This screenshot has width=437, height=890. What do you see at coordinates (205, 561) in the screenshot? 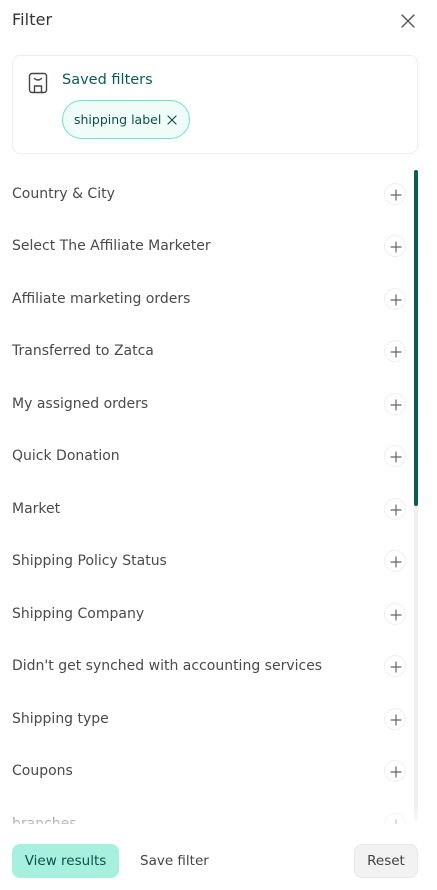
I see `filter-row-shipping-policy: Shipping Policy Status` at bounding box center [205, 561].